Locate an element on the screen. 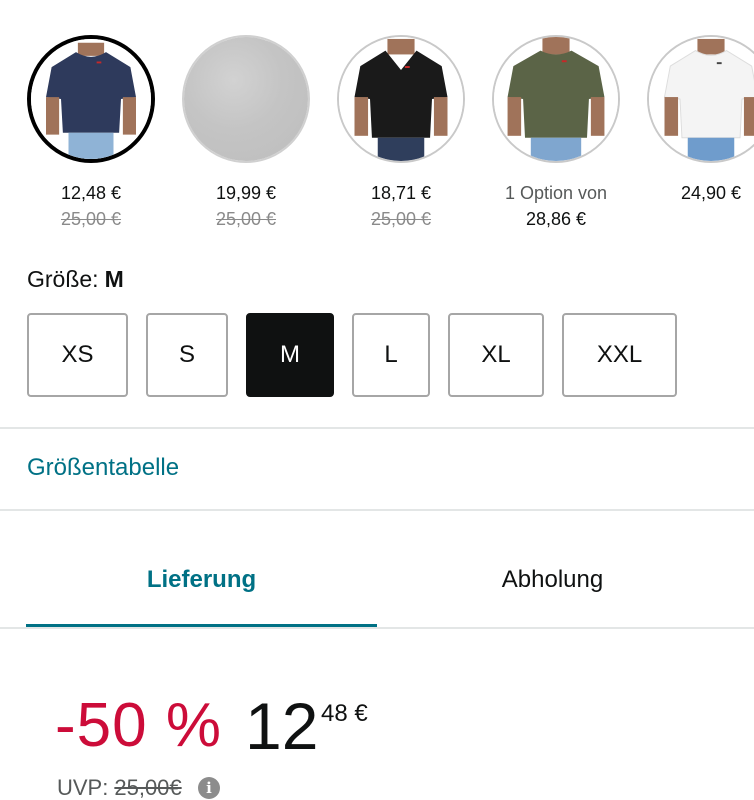  list-price: UVP: 25,00€ is located at coordinates (119, 787).